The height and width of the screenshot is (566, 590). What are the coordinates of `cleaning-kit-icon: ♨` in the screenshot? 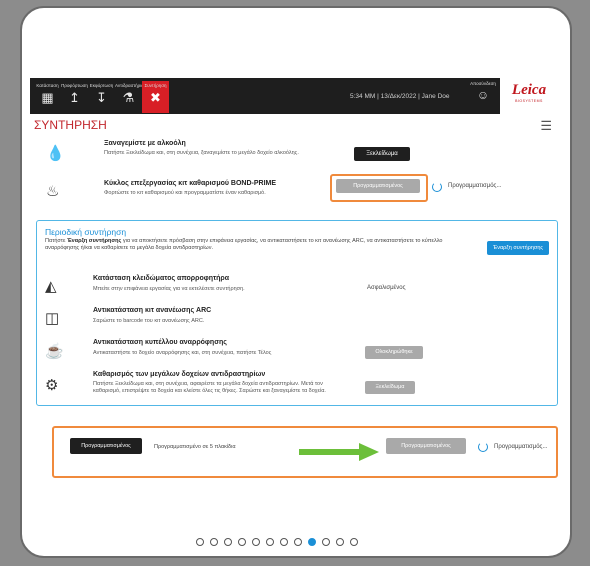 It's located at (53, 191).